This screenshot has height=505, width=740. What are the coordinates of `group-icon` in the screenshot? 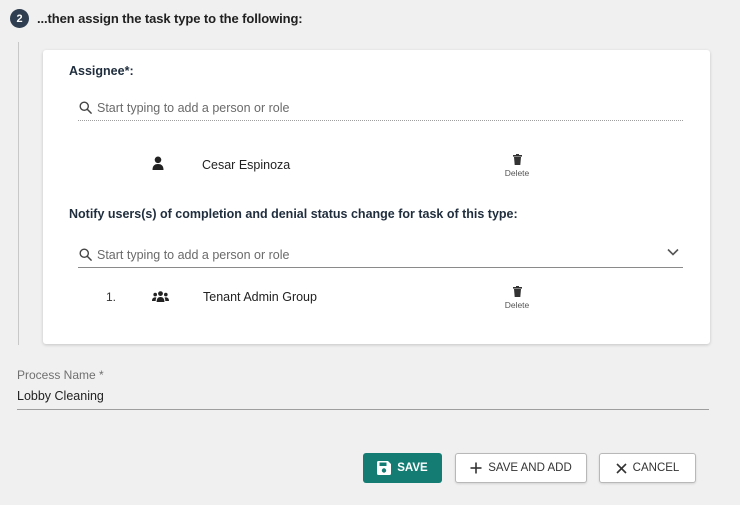 It's located at (160, 296).